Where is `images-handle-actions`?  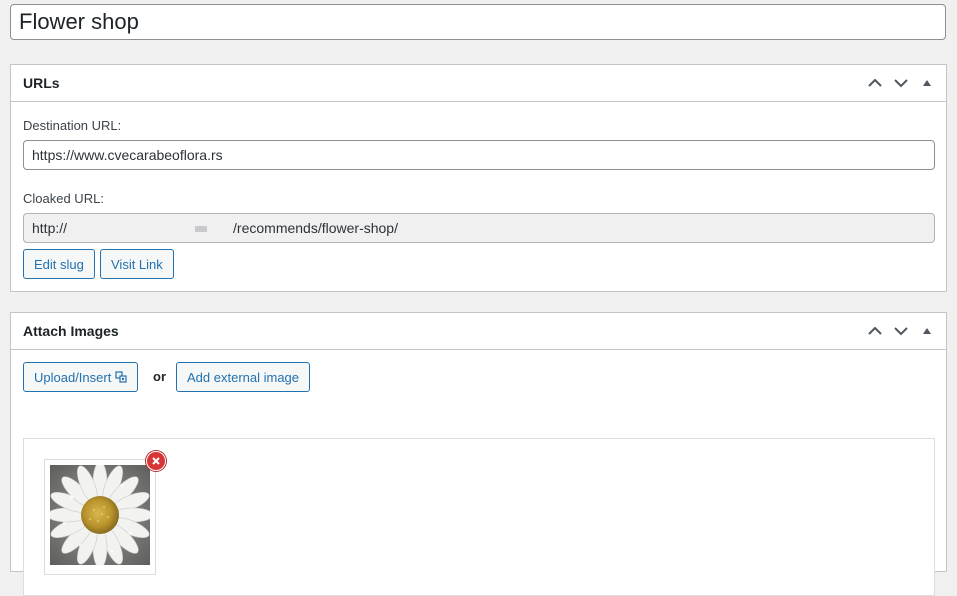 images-handle-actions is located at coordinates (904, 331).